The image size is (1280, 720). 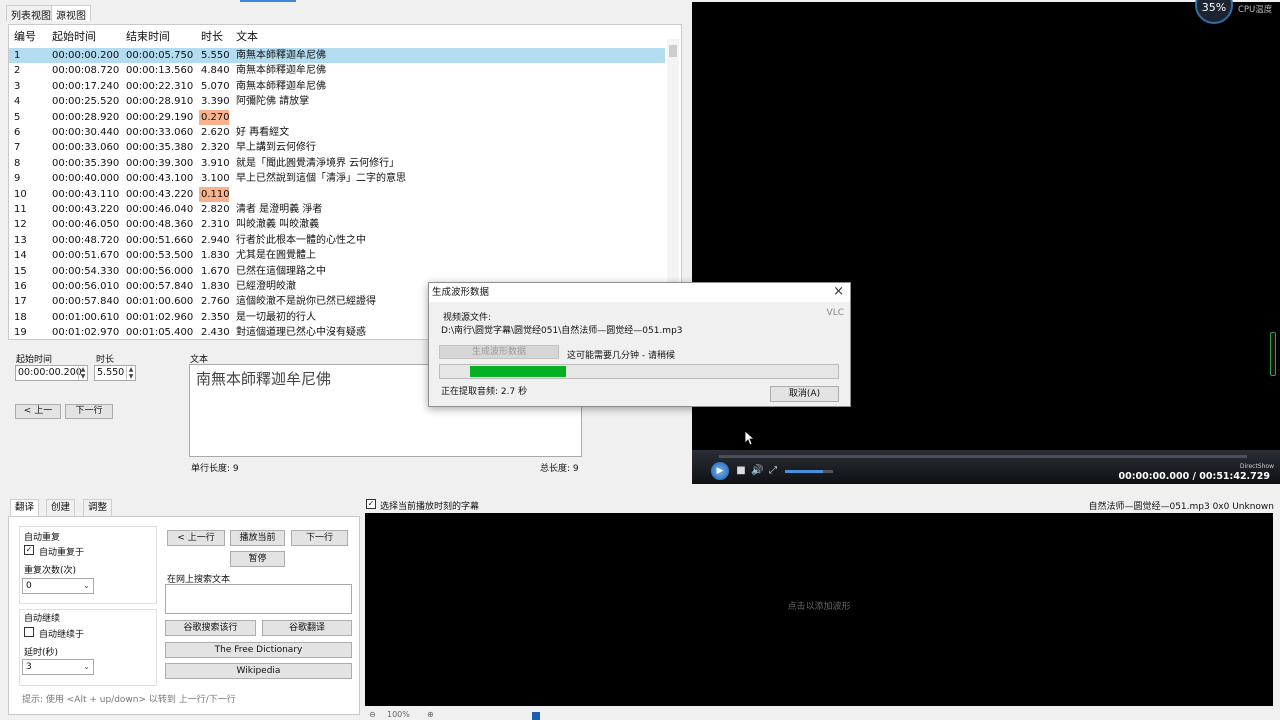 I want to click on subtitle-list-header: 编号 起始时间 结束时间 时长 文本, so click(x=339, y=36).